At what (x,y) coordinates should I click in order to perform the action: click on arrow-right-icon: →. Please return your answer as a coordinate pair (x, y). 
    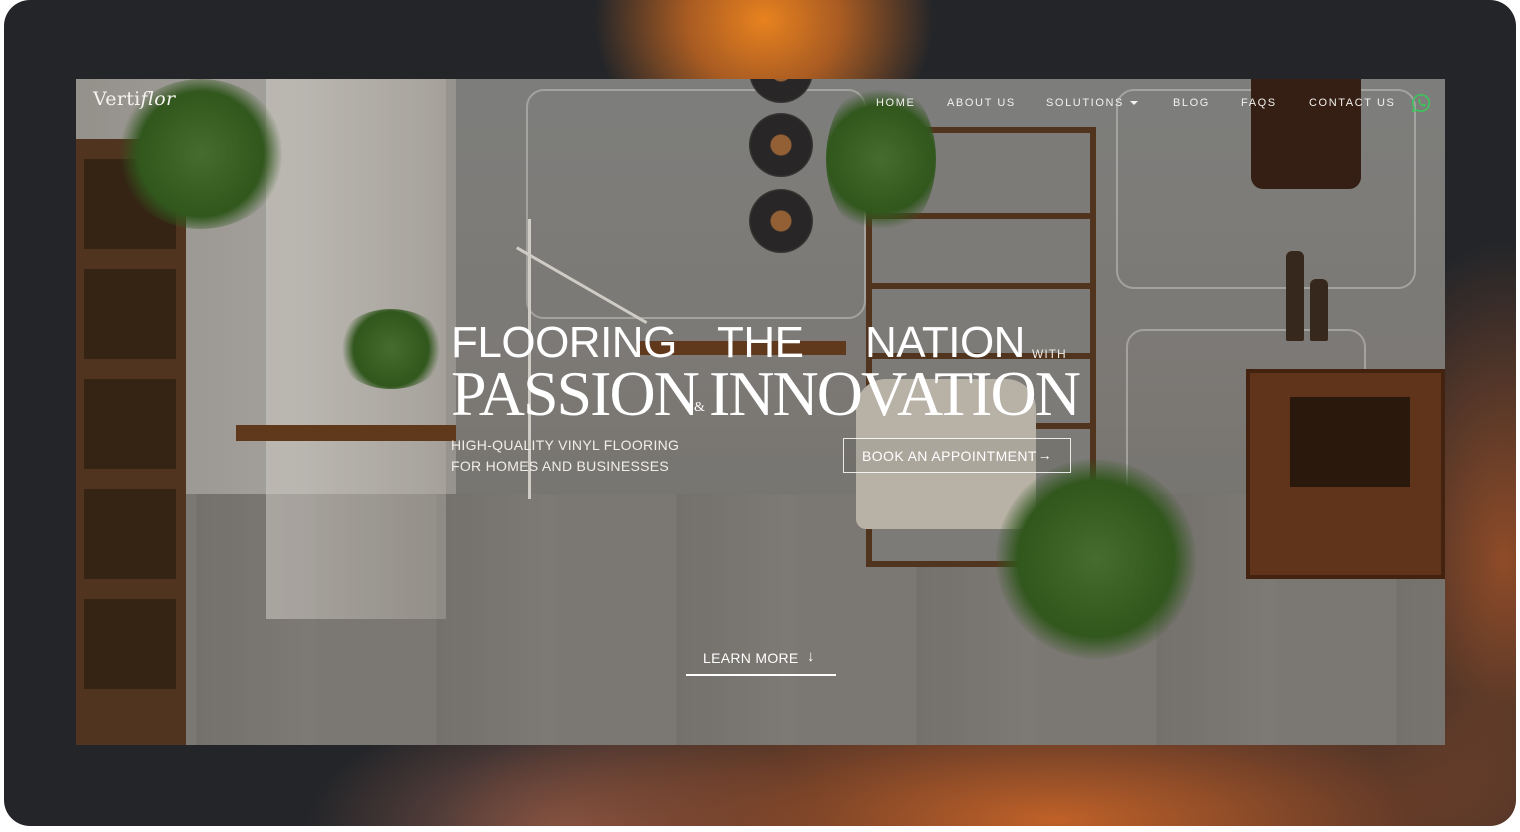
    Looking at the image, I should click on (1044, 455).